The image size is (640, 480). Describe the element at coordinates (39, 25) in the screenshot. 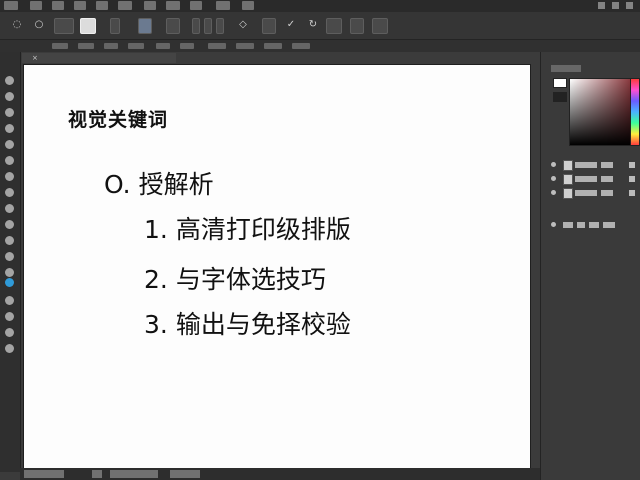

I see `reset-icon: ○` at that location.